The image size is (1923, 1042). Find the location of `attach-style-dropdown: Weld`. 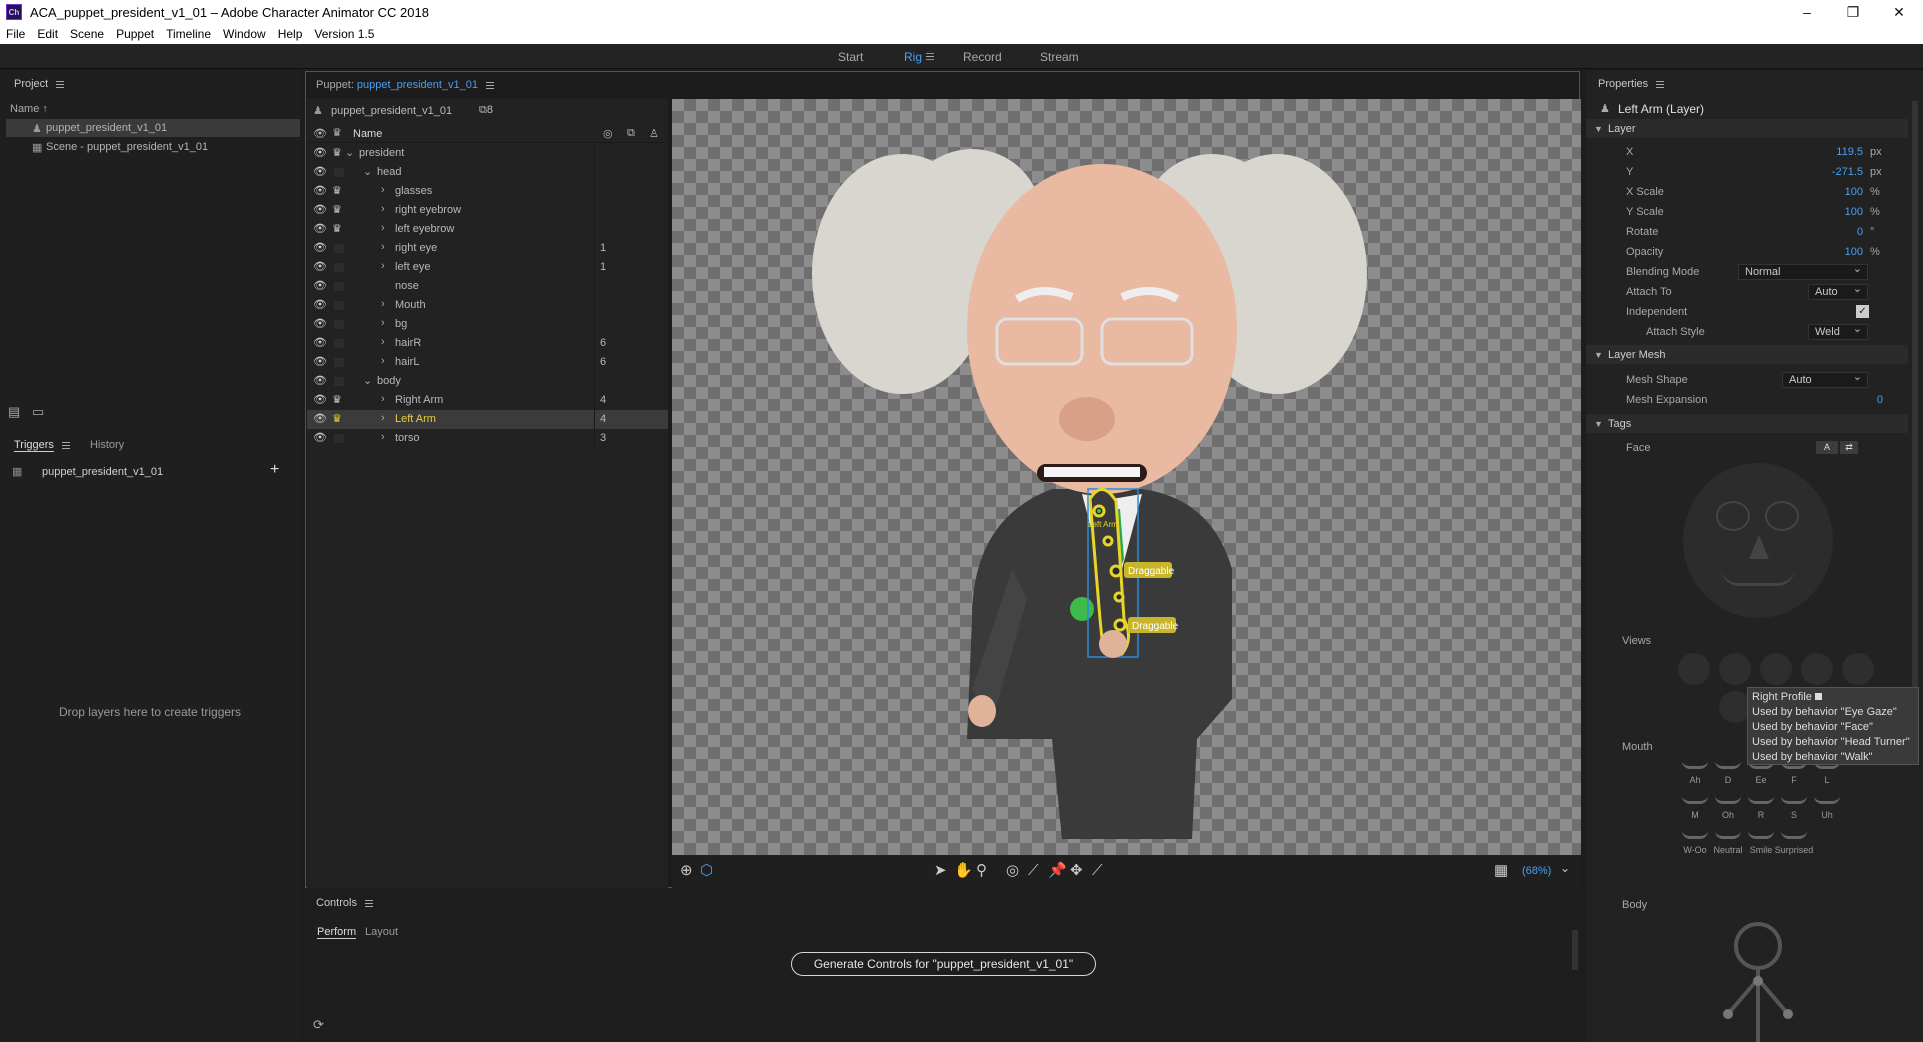

attach-style-dropdown: Weld is located at coordinates (1838, 331).